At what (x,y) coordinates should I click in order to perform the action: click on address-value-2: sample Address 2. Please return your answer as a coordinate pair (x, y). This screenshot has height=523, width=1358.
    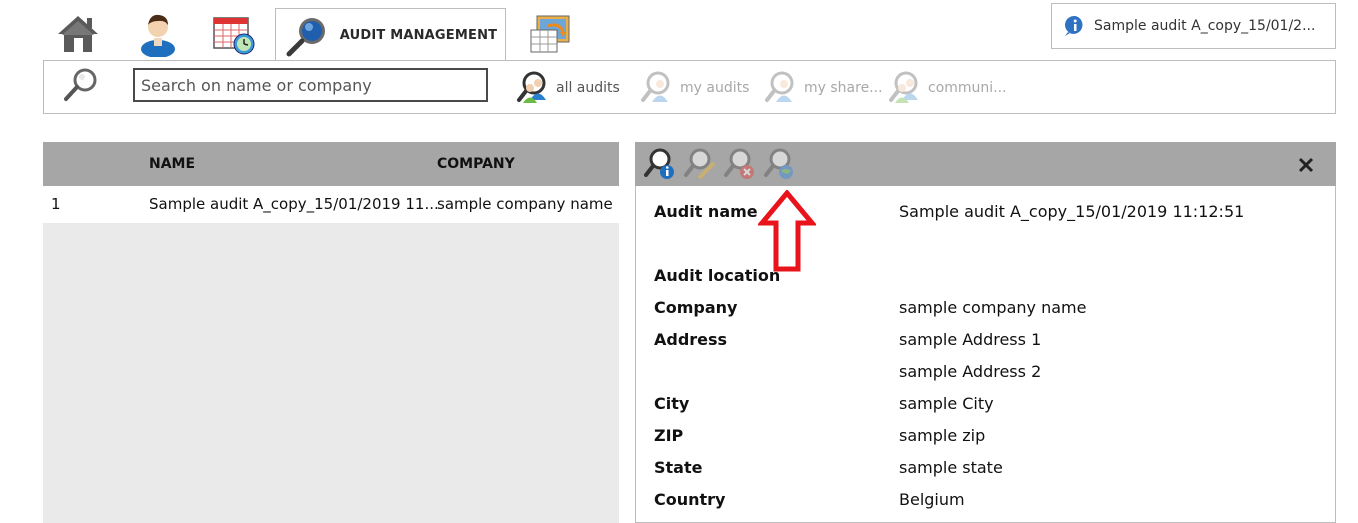
    Looking at the image, I should click on (970, 371).